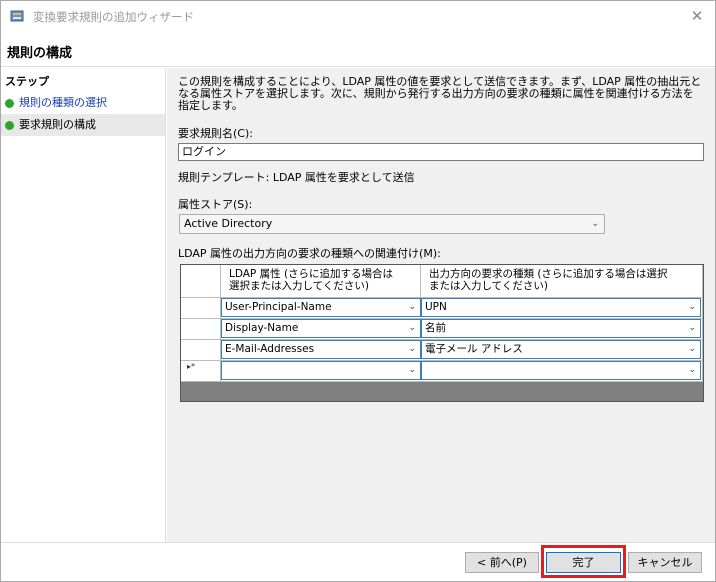 This screenshot has width=716, height=582. What do you see at coordinates (561, 349) in the screenshot?
I see `claim-type-combo: 電子メール アドレス ⌄` at bounding box center [561, 349].